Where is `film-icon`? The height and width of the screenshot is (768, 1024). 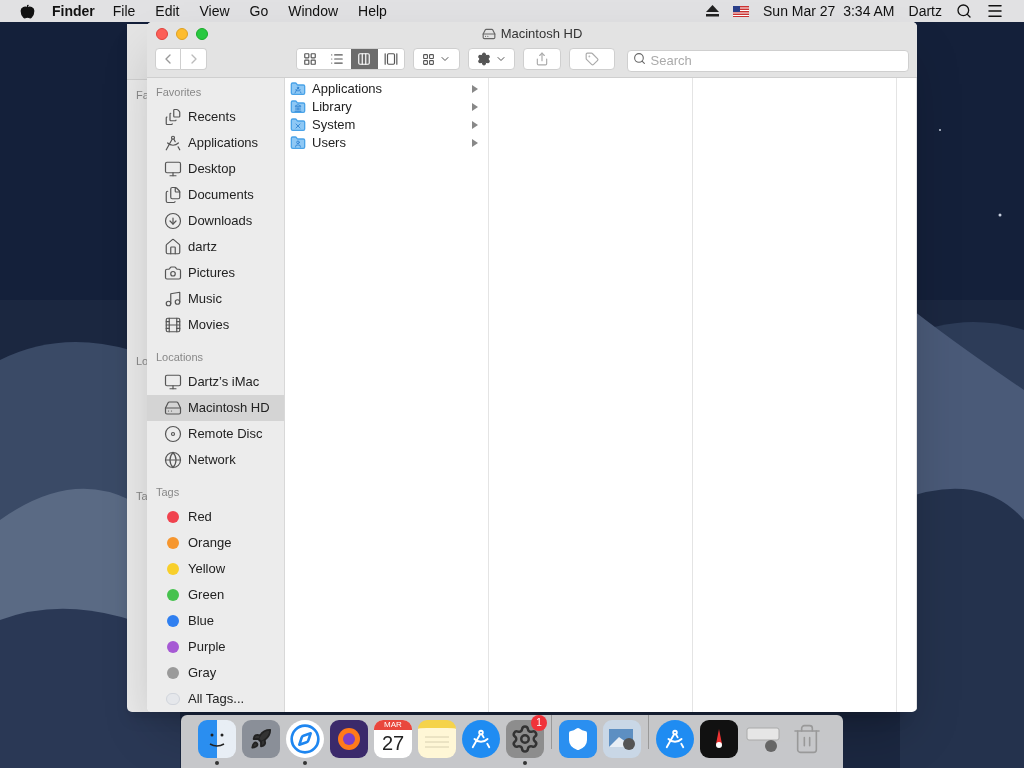
film-icon is located at coordinates (173, 325).